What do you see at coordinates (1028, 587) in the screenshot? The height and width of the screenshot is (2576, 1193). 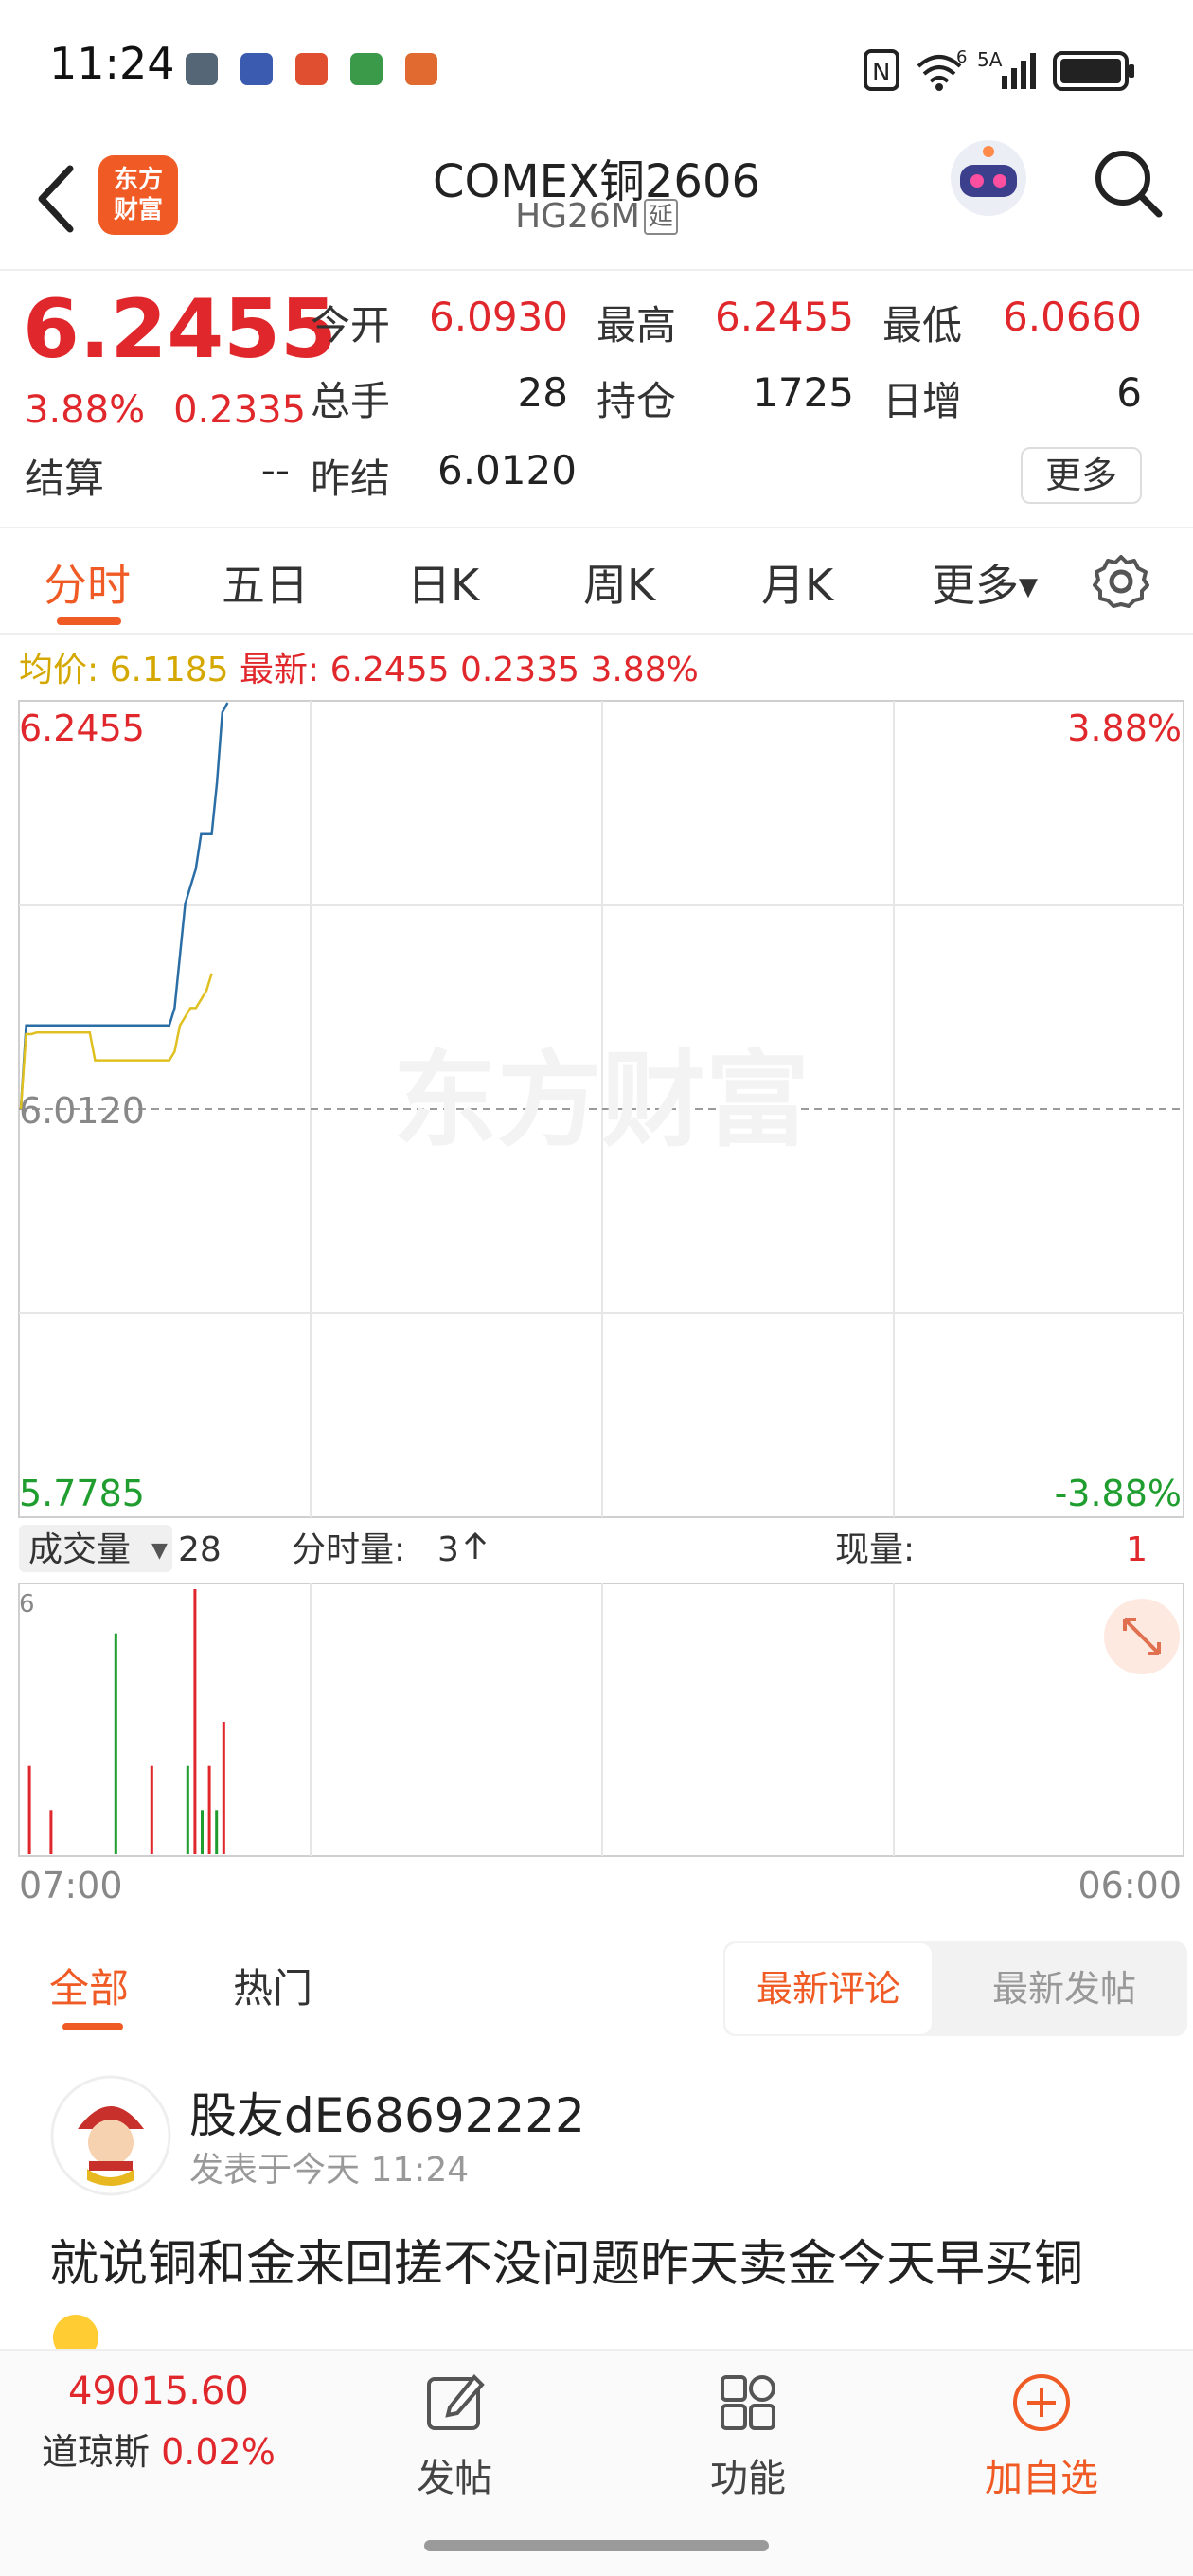 I see `chevron-down-icon: ▼` at bounding box center [1028, 587].